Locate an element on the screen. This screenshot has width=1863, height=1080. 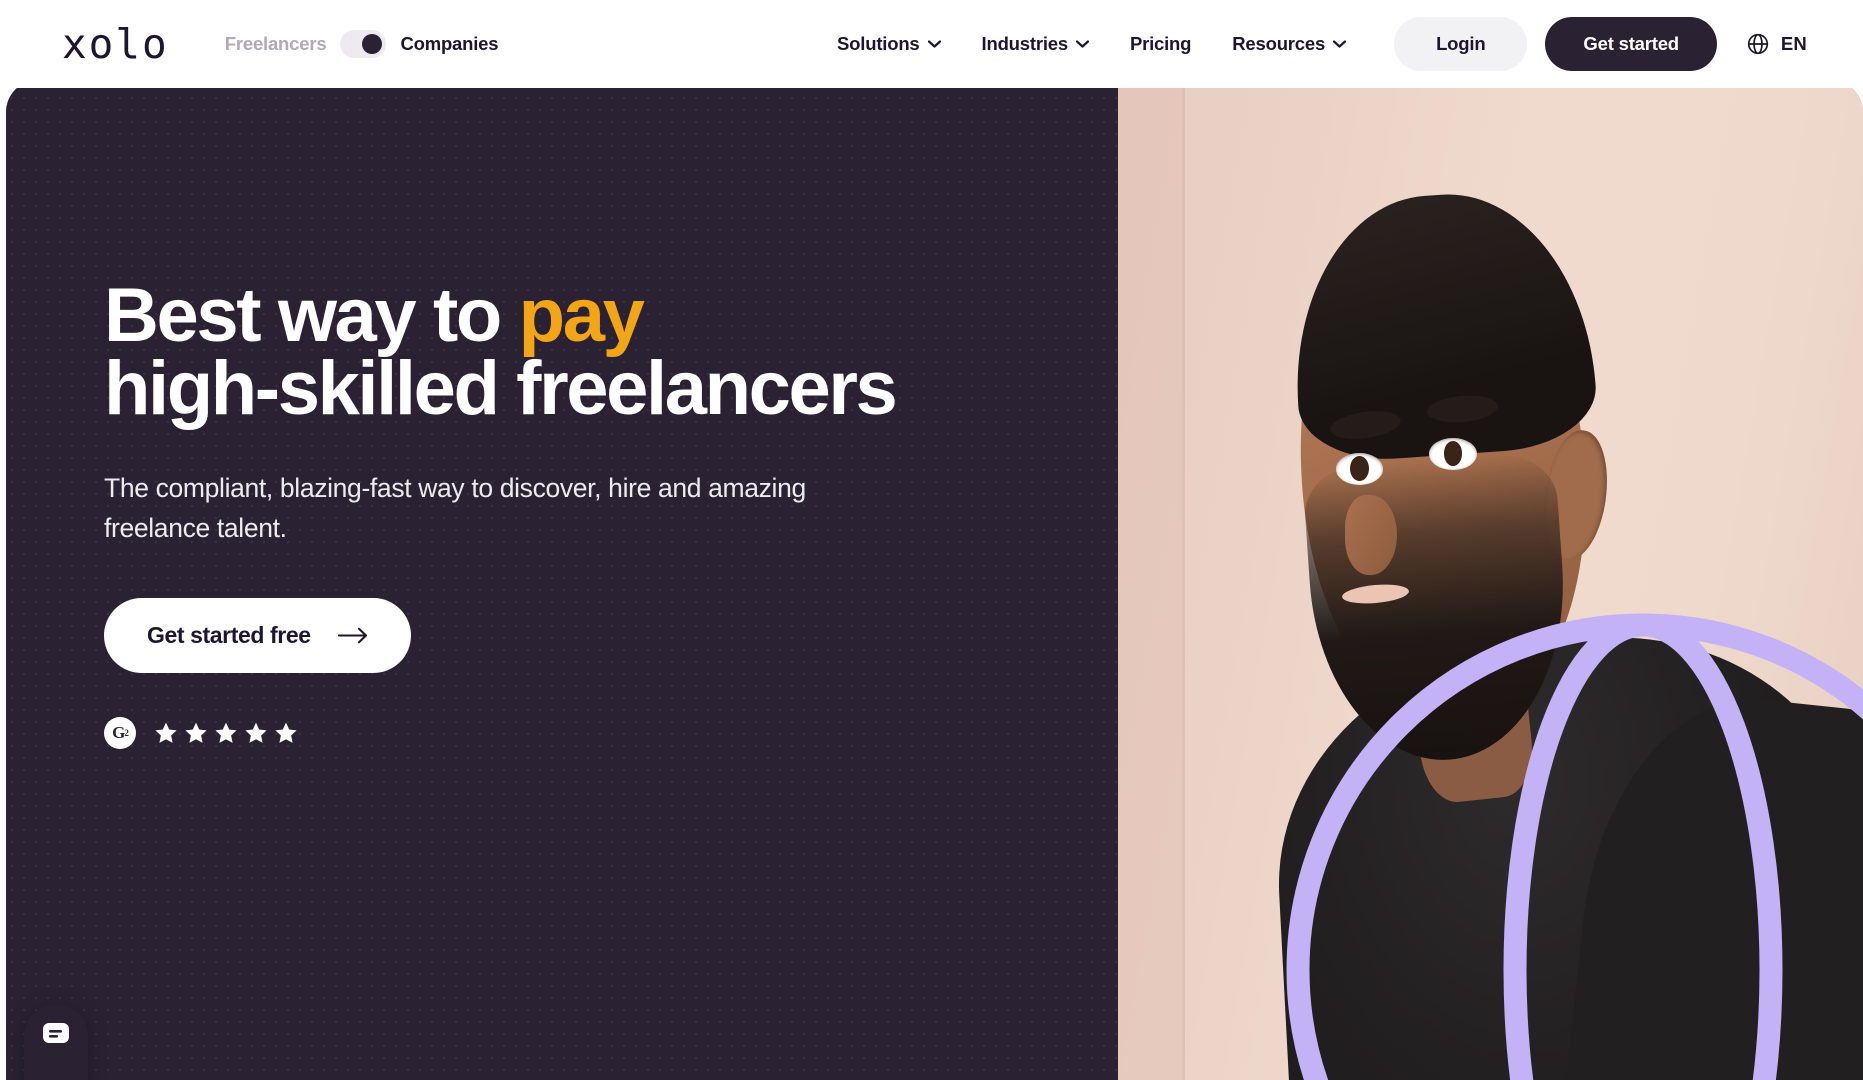
nav-item-pricing: Pricing is located at coordinates (1160, 44).